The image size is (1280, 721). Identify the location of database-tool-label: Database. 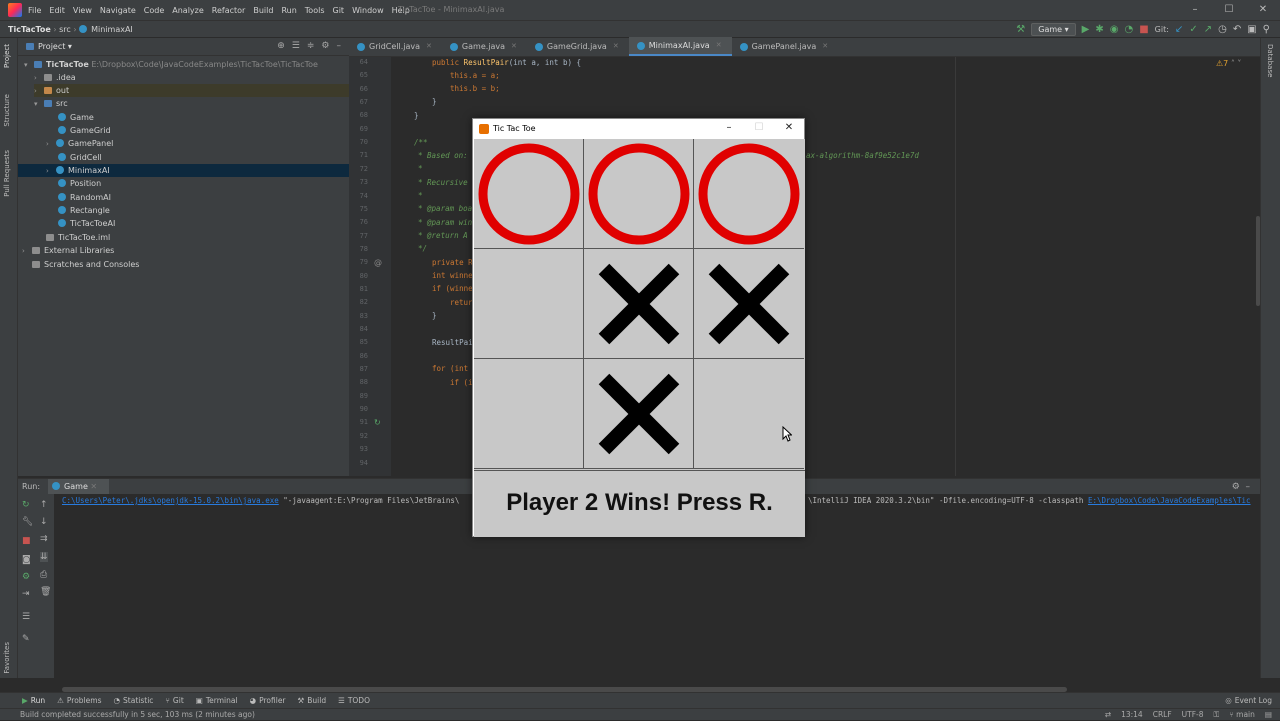
(1270, 60).